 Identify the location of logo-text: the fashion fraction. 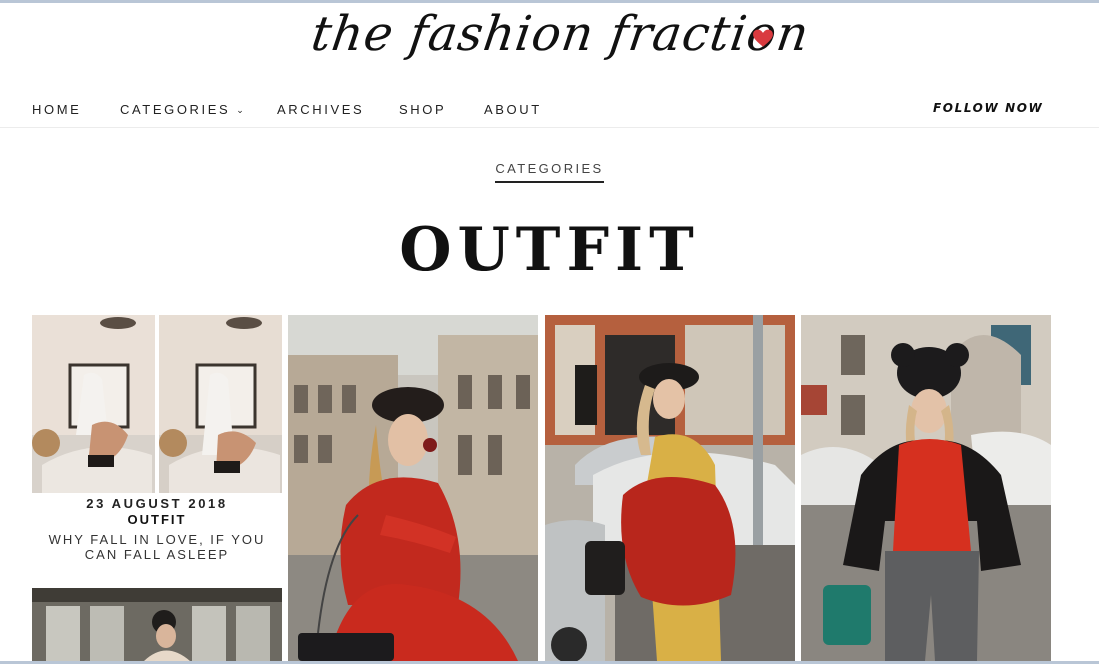
(560, 34).